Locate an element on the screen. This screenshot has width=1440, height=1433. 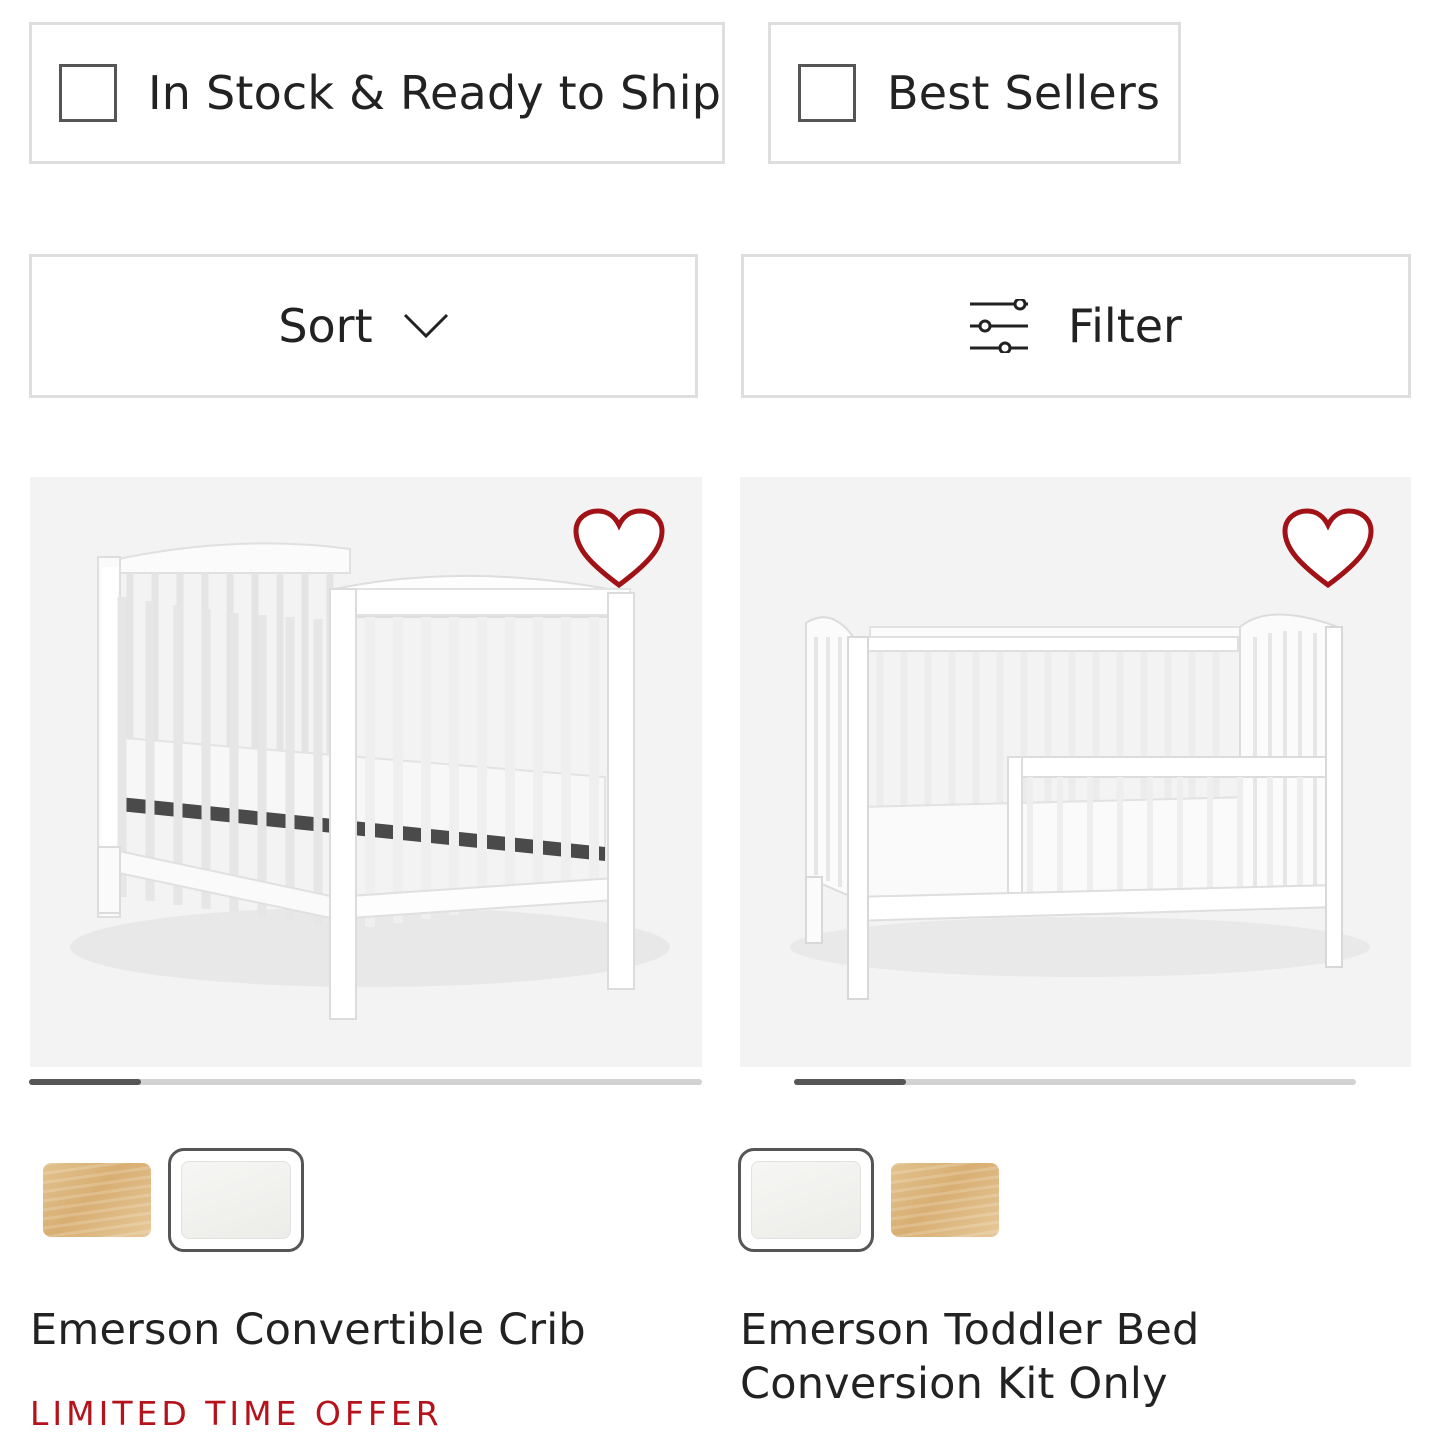
best-sellers-checkbox is located at coordinates (827, 93).